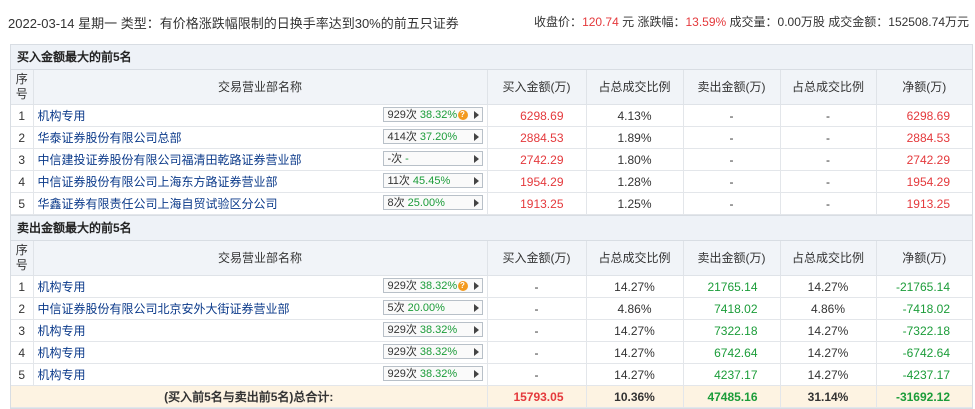  I want to click on row-sell-ratio: 14.27%, so click(828, 330).